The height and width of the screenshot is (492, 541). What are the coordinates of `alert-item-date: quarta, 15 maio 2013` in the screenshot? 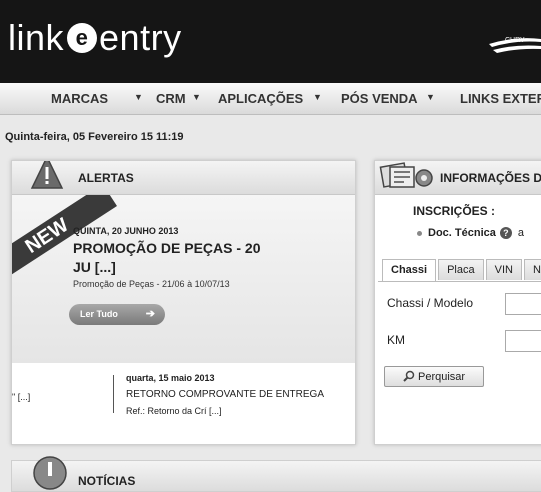 It's located at (170, 378).